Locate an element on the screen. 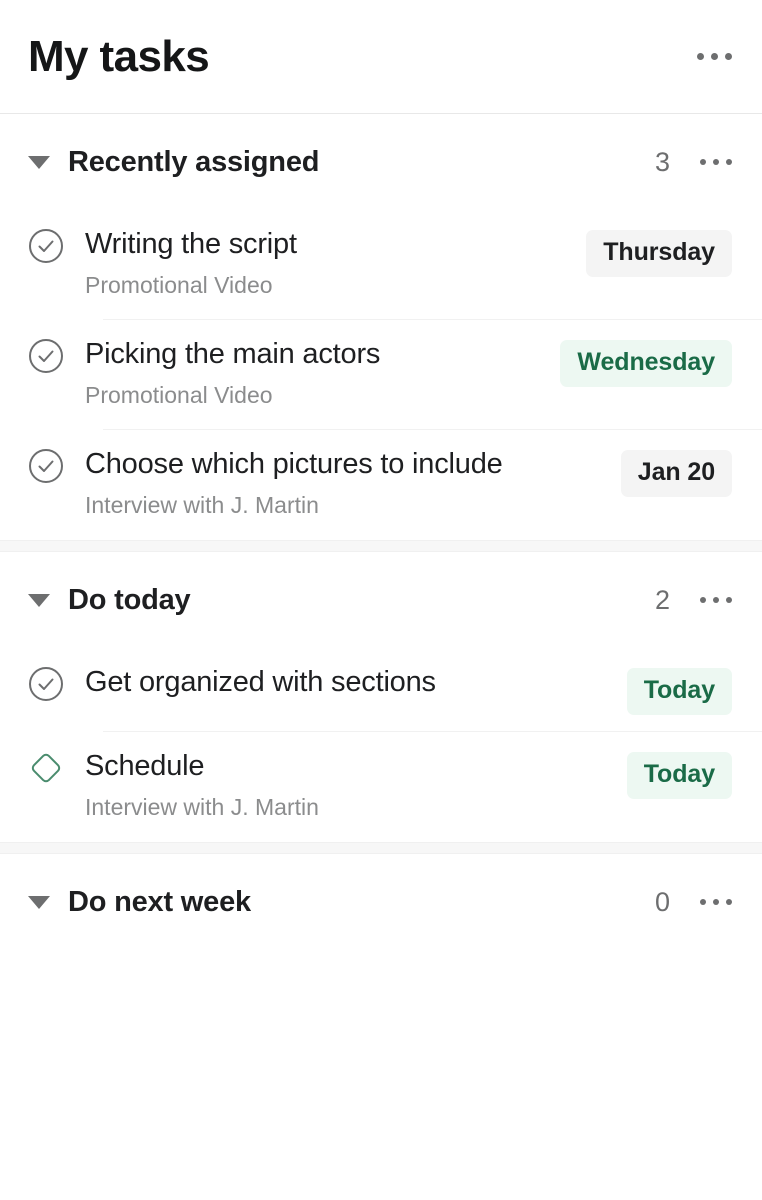  task-row: Get organized with sections Today is located at coordinates (381, 690).